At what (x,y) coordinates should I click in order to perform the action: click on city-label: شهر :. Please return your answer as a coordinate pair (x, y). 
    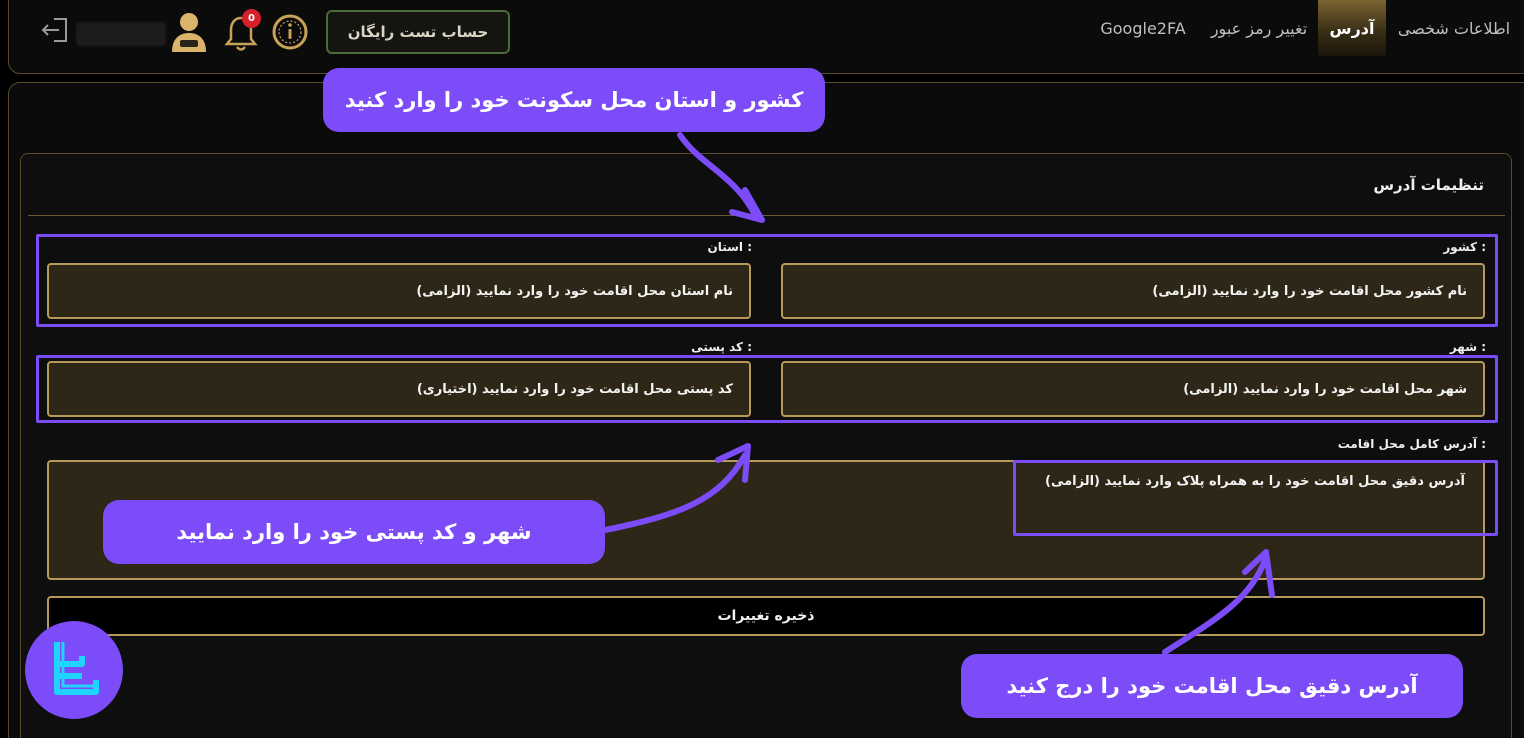
    Looking at the image, I should click on (1467, 347).